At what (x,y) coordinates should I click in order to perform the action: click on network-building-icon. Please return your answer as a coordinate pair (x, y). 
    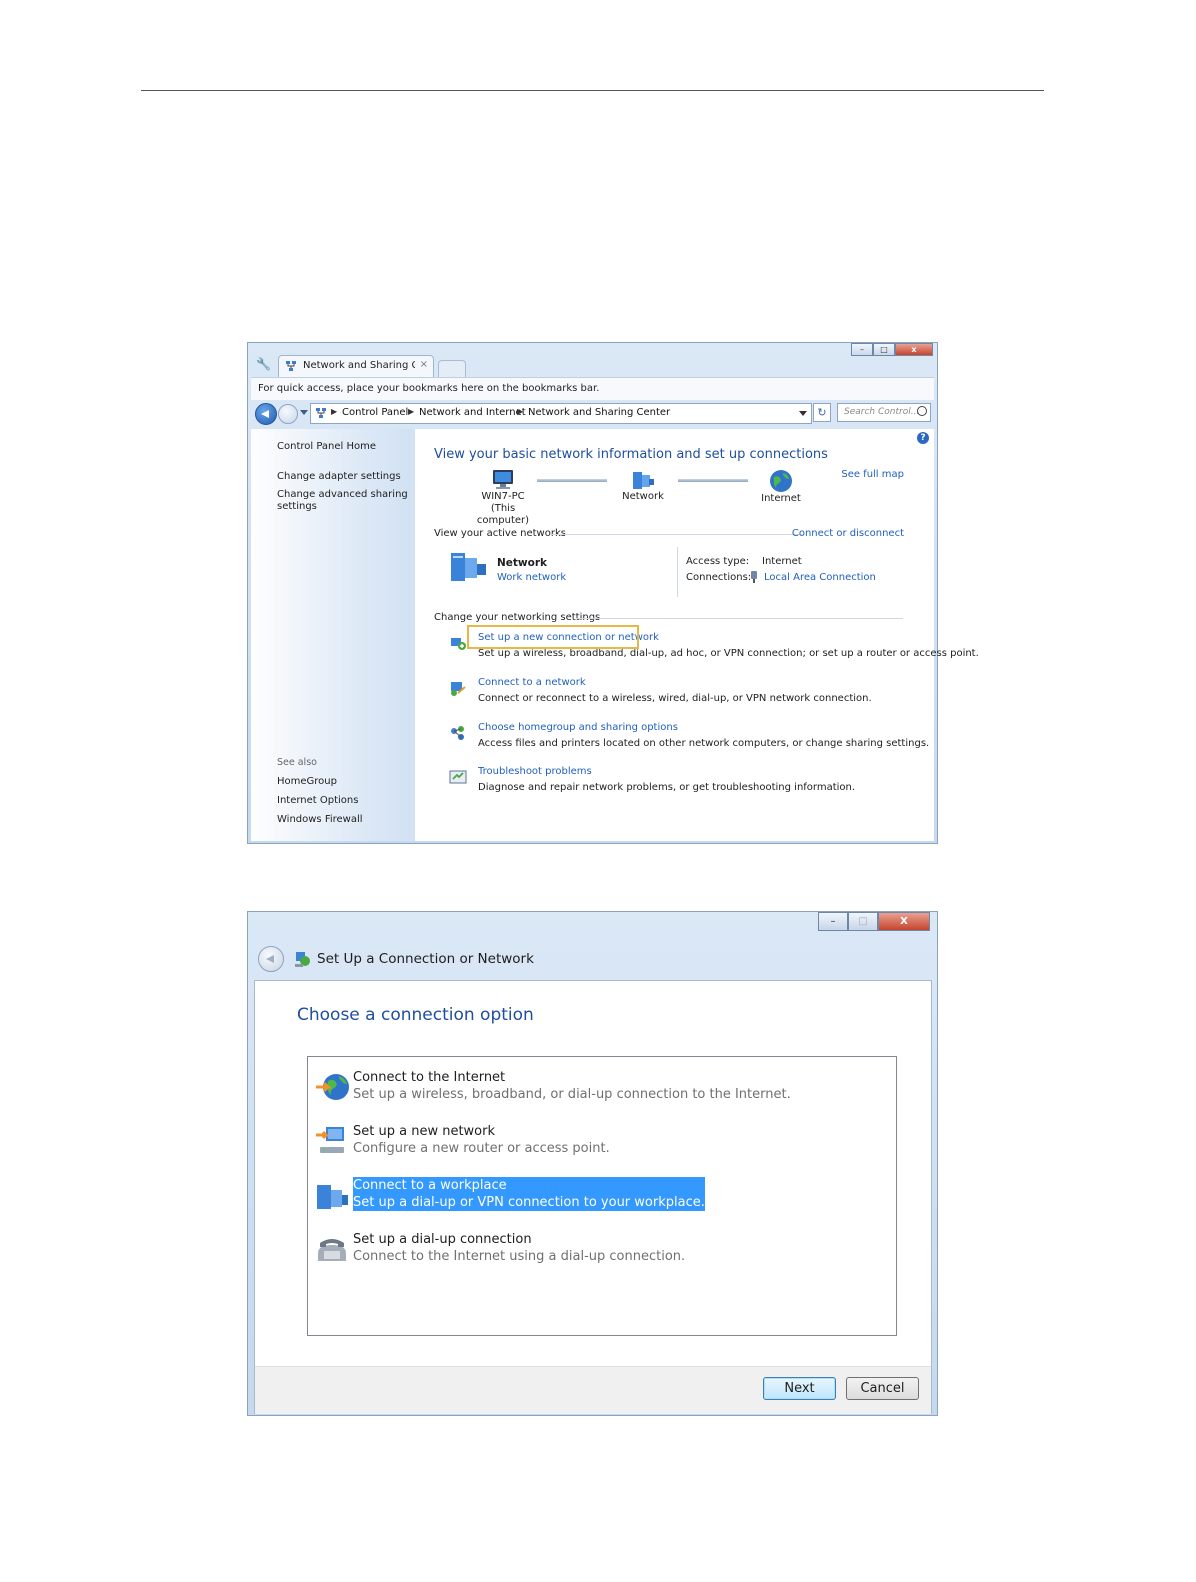
    Looking at the image, I should click on (643, 480).